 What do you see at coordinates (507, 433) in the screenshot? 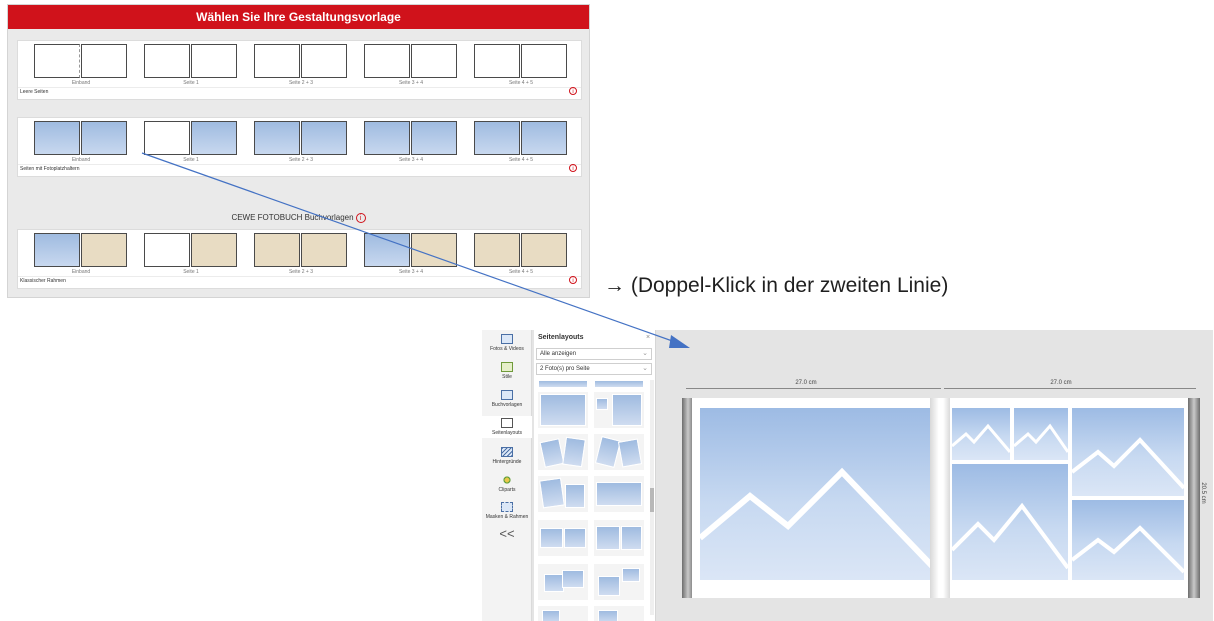
I see `nav-label: Seitenlayouts` at bounding box center [507, 433].